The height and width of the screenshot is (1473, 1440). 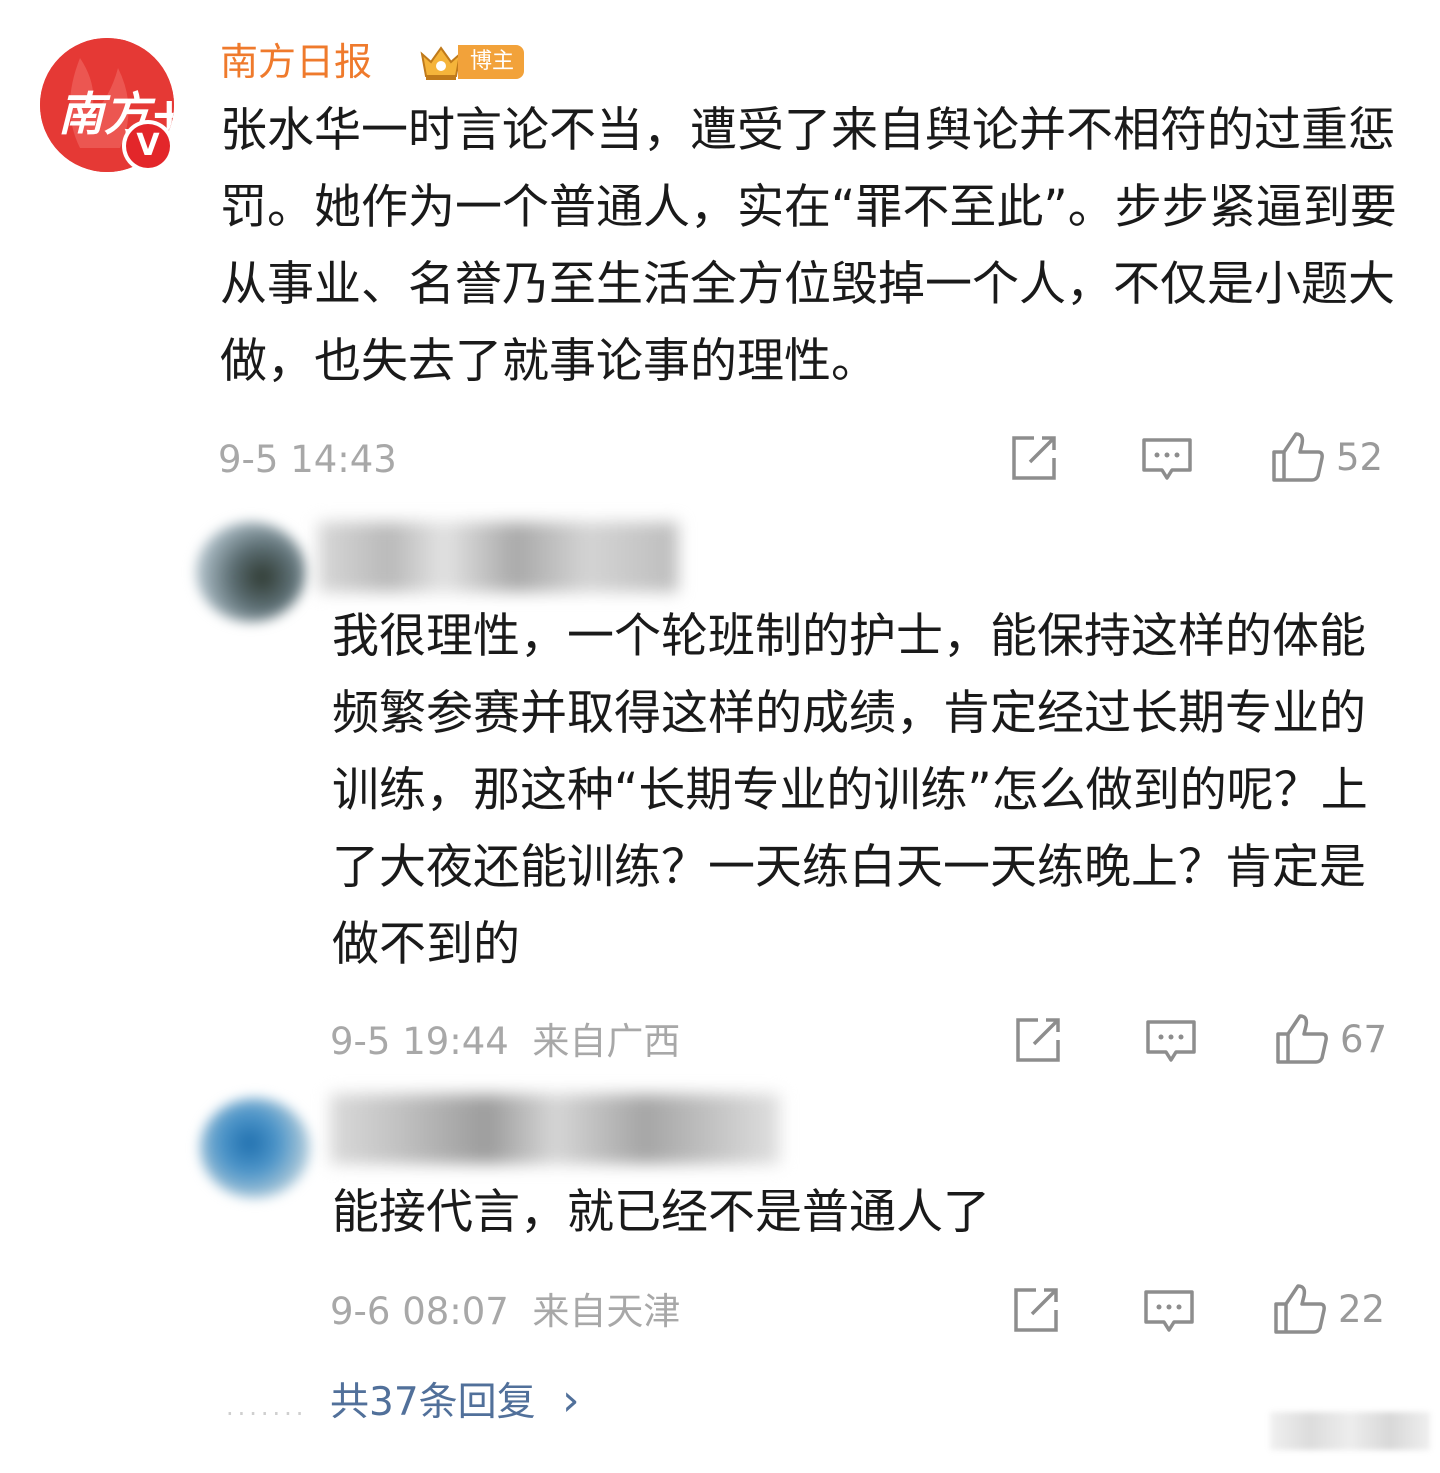 I want to click on reply-time-value: 9-6 08:07, so click(x=419, y=1311).